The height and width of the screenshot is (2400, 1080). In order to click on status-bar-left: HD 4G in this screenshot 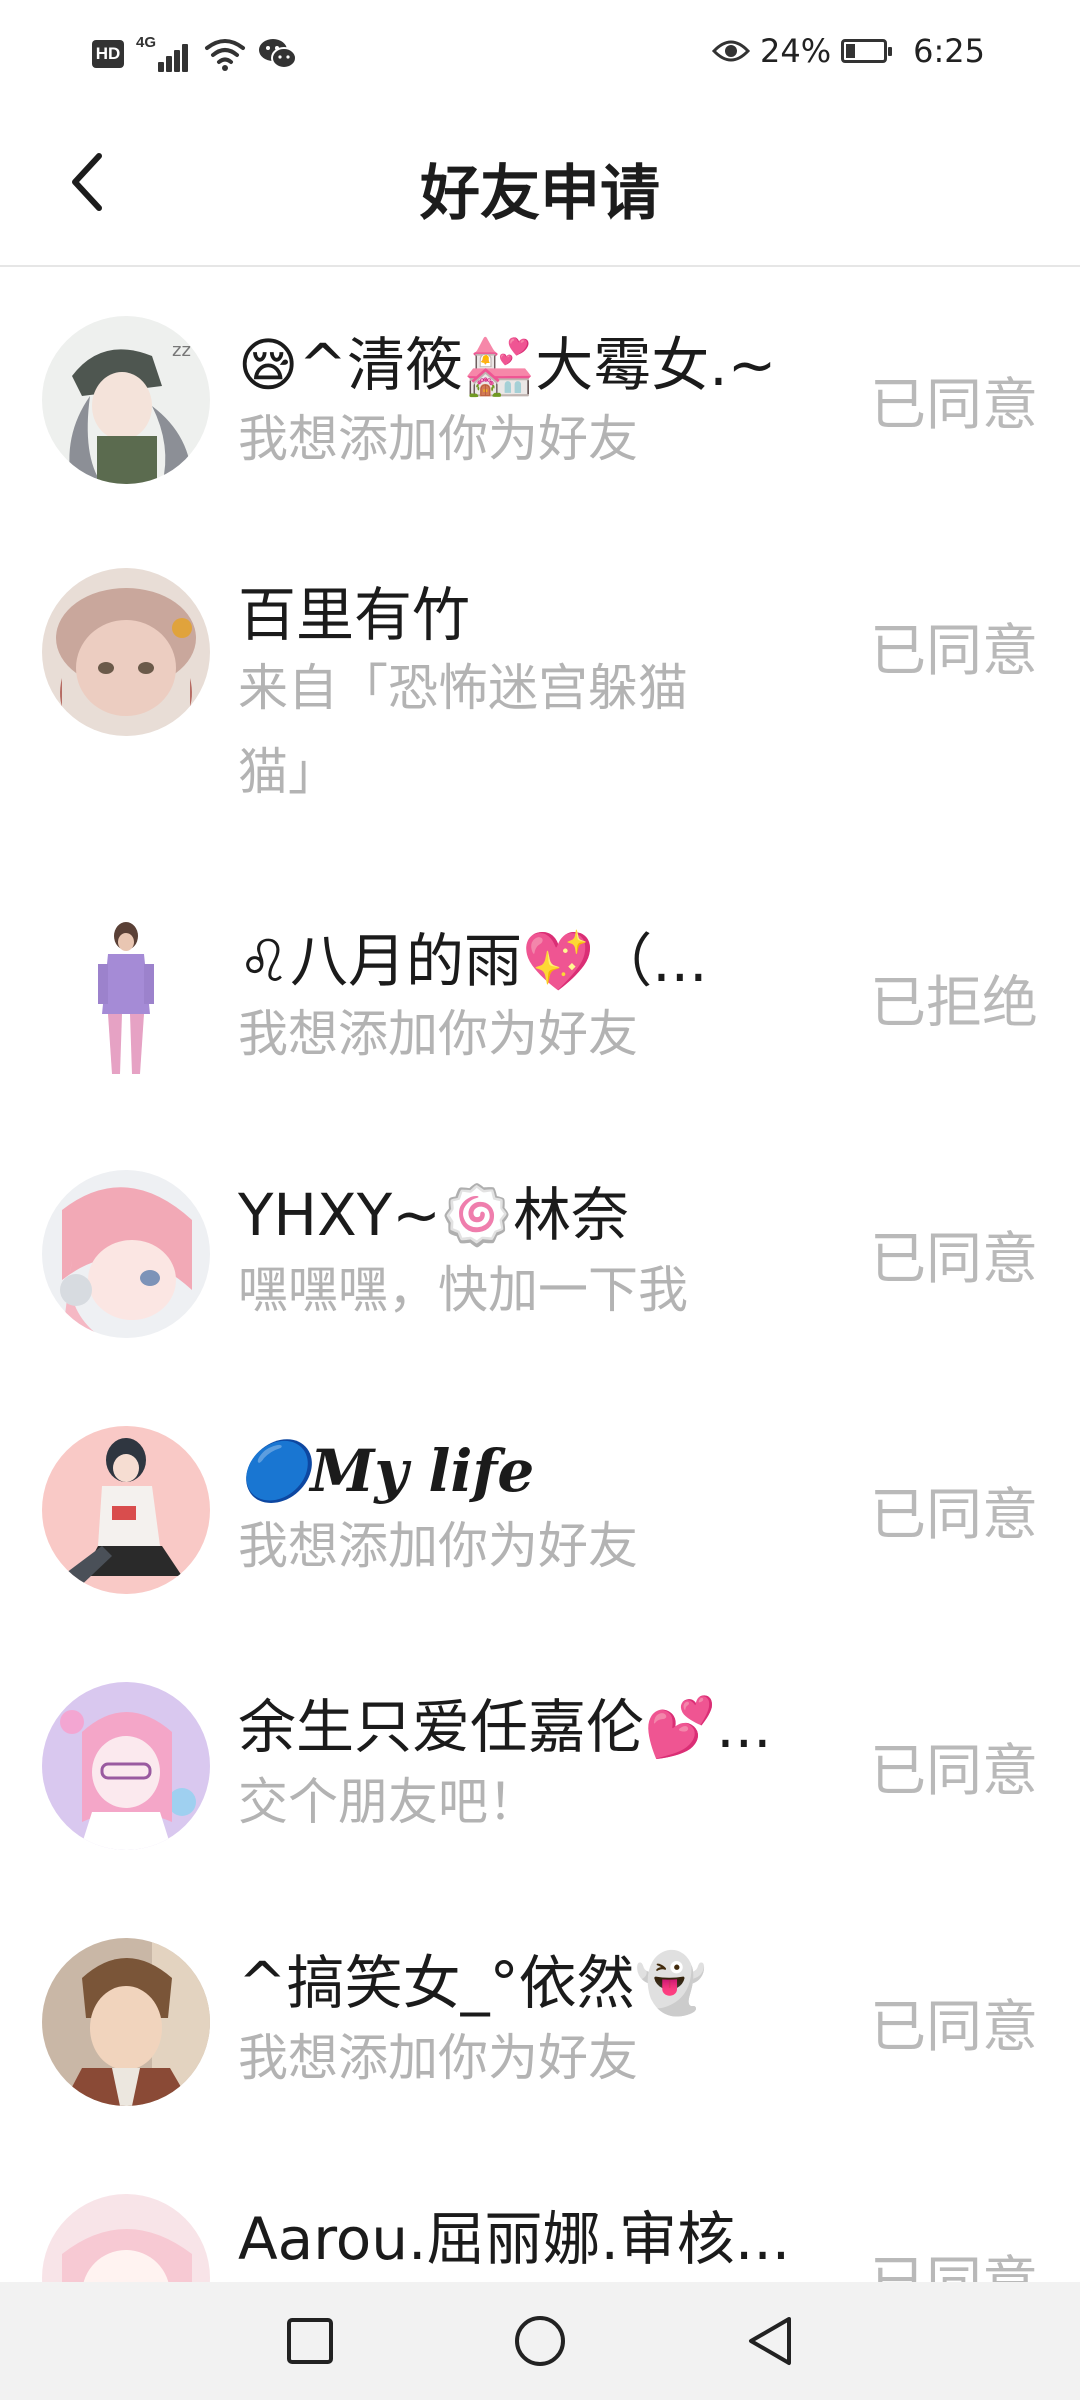, I will do `click(195, 54)`.